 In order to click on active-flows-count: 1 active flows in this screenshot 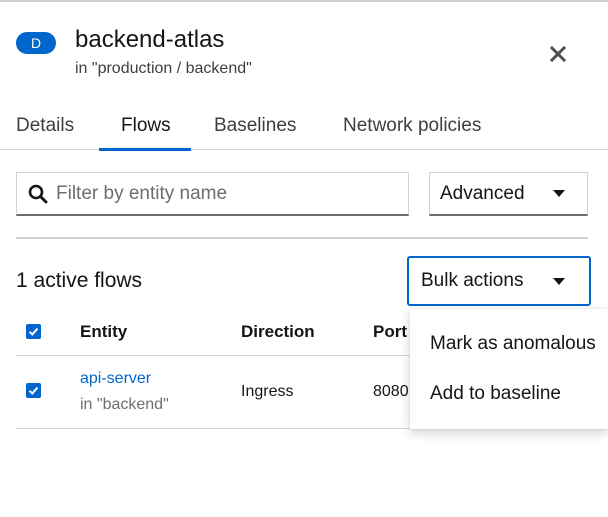, I will do `click(79, 280)`.